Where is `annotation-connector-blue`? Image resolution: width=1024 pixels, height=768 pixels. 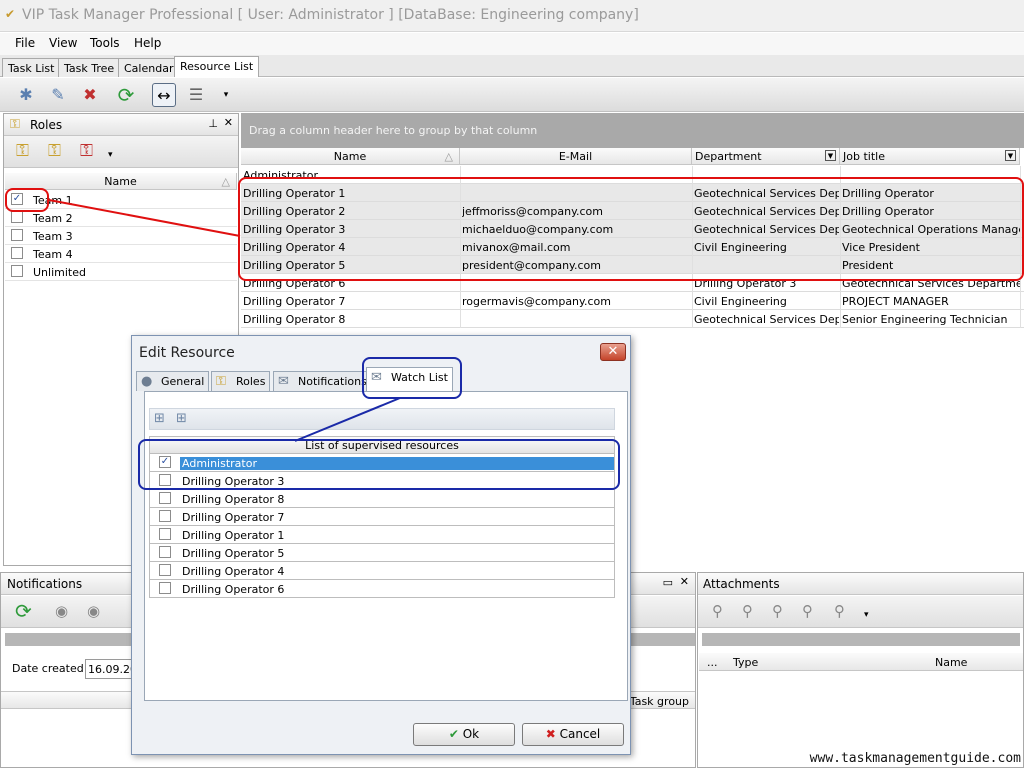 annotation-connector-blue is located at coordinates (347, 419).